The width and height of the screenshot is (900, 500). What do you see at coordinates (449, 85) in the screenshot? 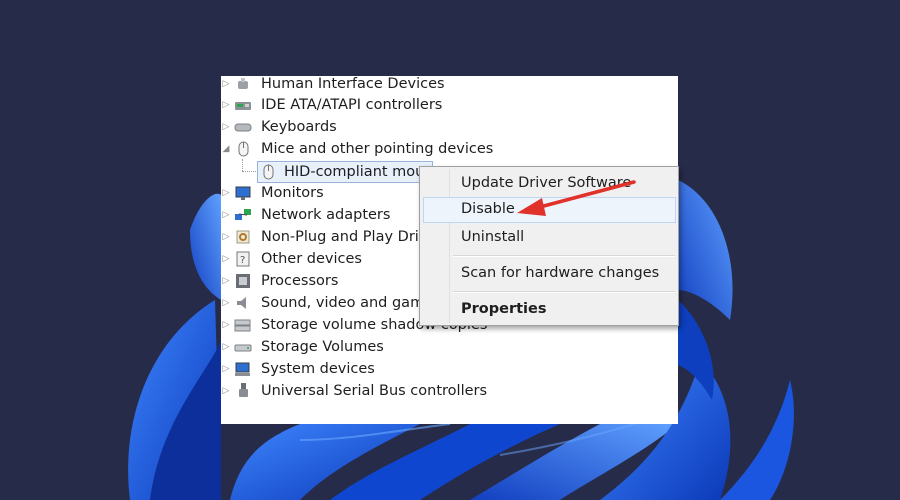
I see `tree-item-human-interface-devices: ▷ Human Interface Devices` at bounding box center [449, 85].